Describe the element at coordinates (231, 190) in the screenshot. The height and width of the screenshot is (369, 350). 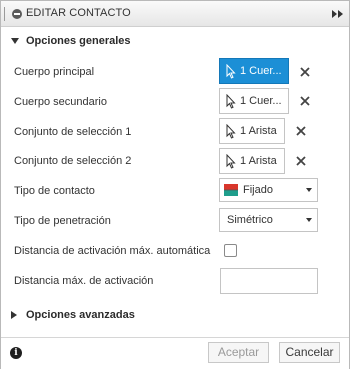
I see `contact-bonded-icon` at that location.